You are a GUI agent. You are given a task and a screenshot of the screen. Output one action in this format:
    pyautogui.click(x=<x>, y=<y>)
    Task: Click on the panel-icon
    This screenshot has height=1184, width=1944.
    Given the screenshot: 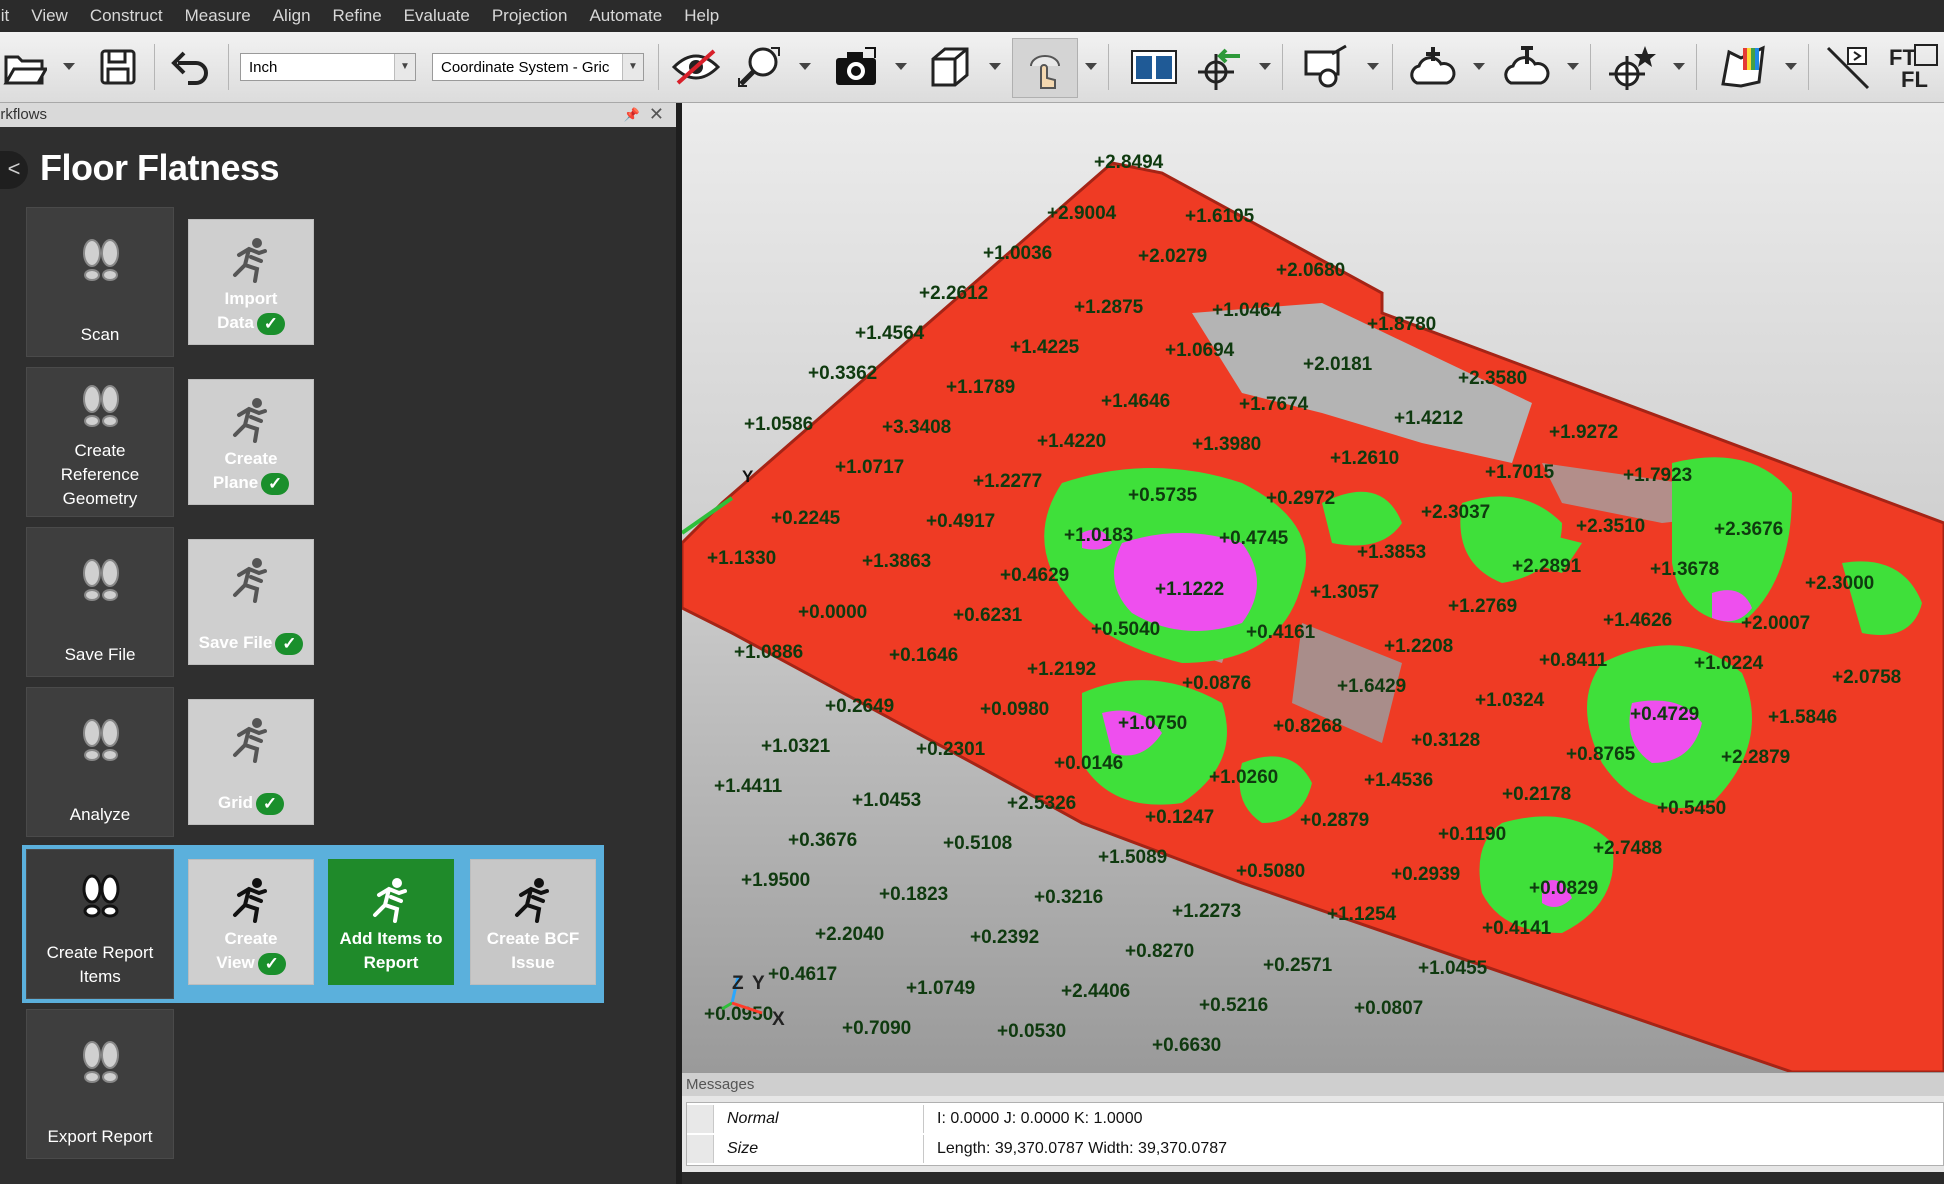 What is the action you would take?
    pyautogui.click(x=1154, y=67)
    